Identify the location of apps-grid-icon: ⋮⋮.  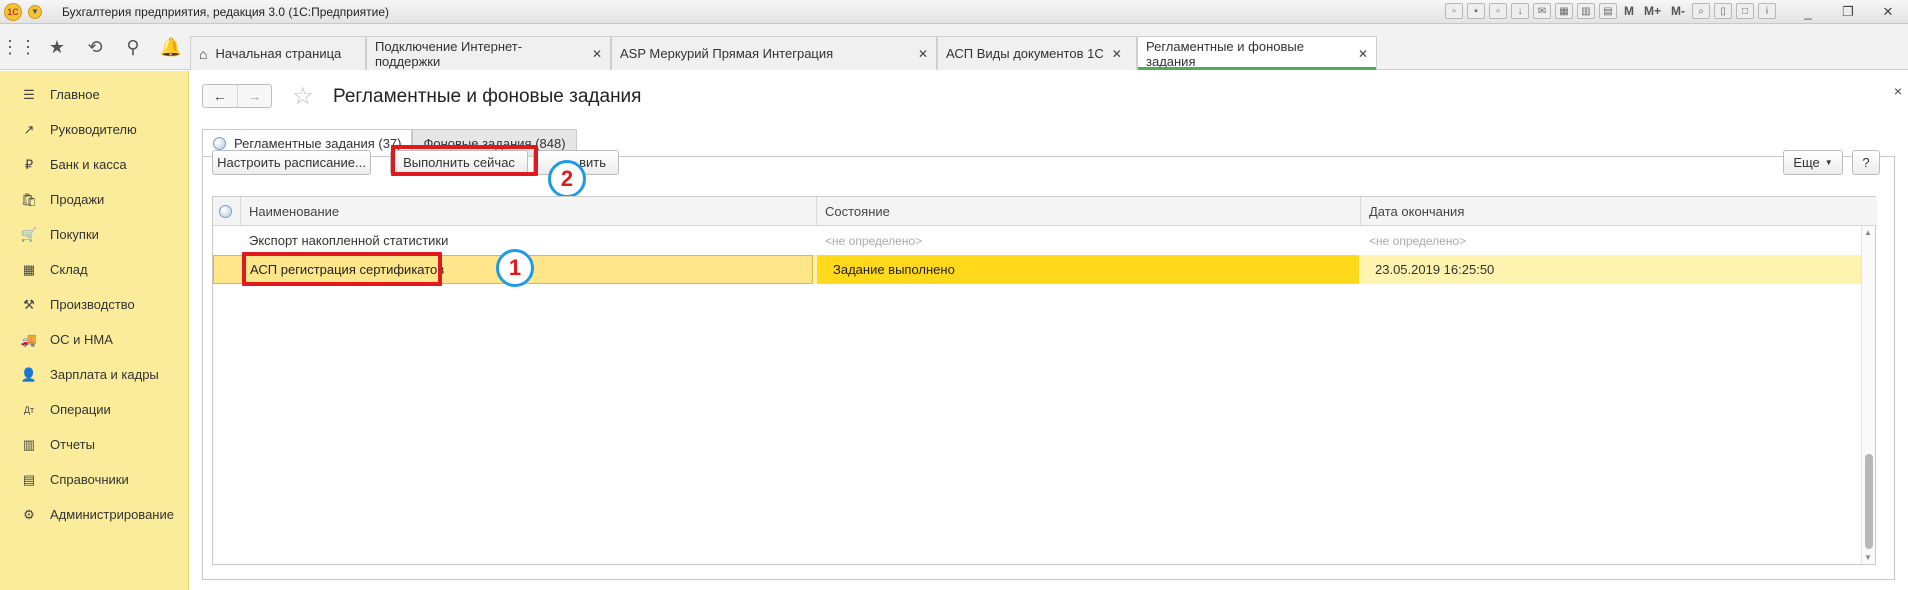
(19, 47).